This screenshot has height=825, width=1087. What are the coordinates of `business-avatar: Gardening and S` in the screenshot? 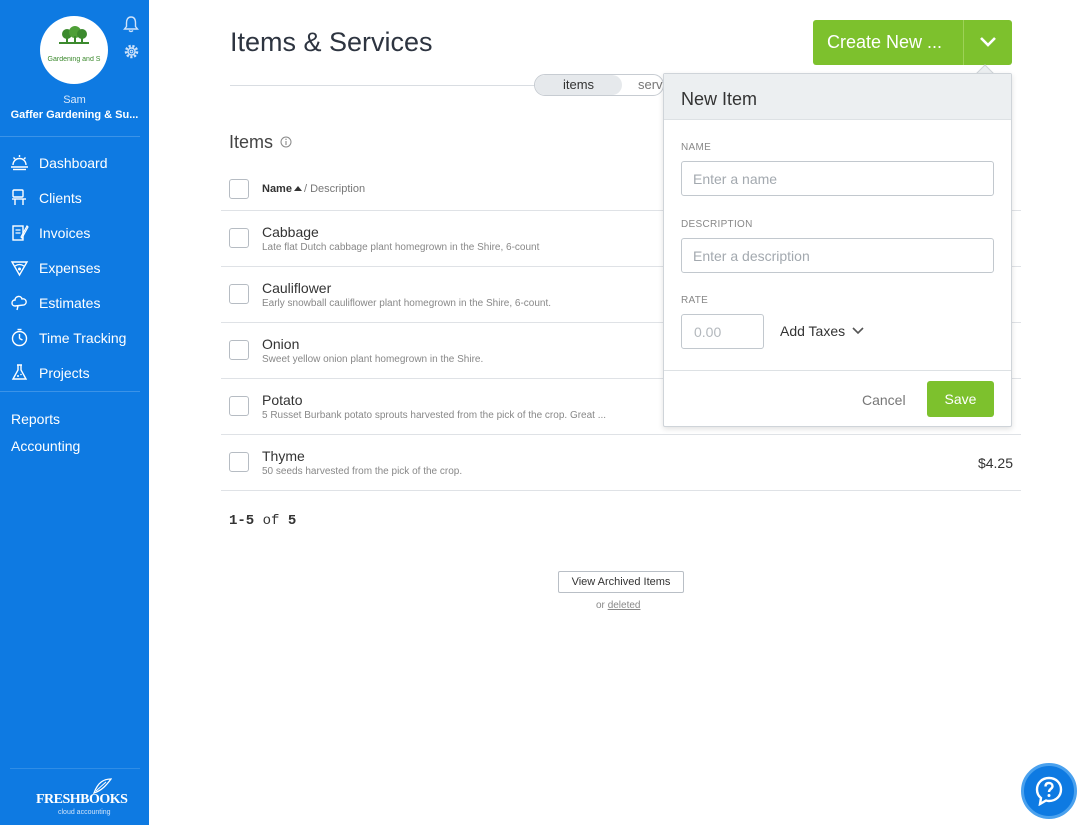 It's located at (74, 50).